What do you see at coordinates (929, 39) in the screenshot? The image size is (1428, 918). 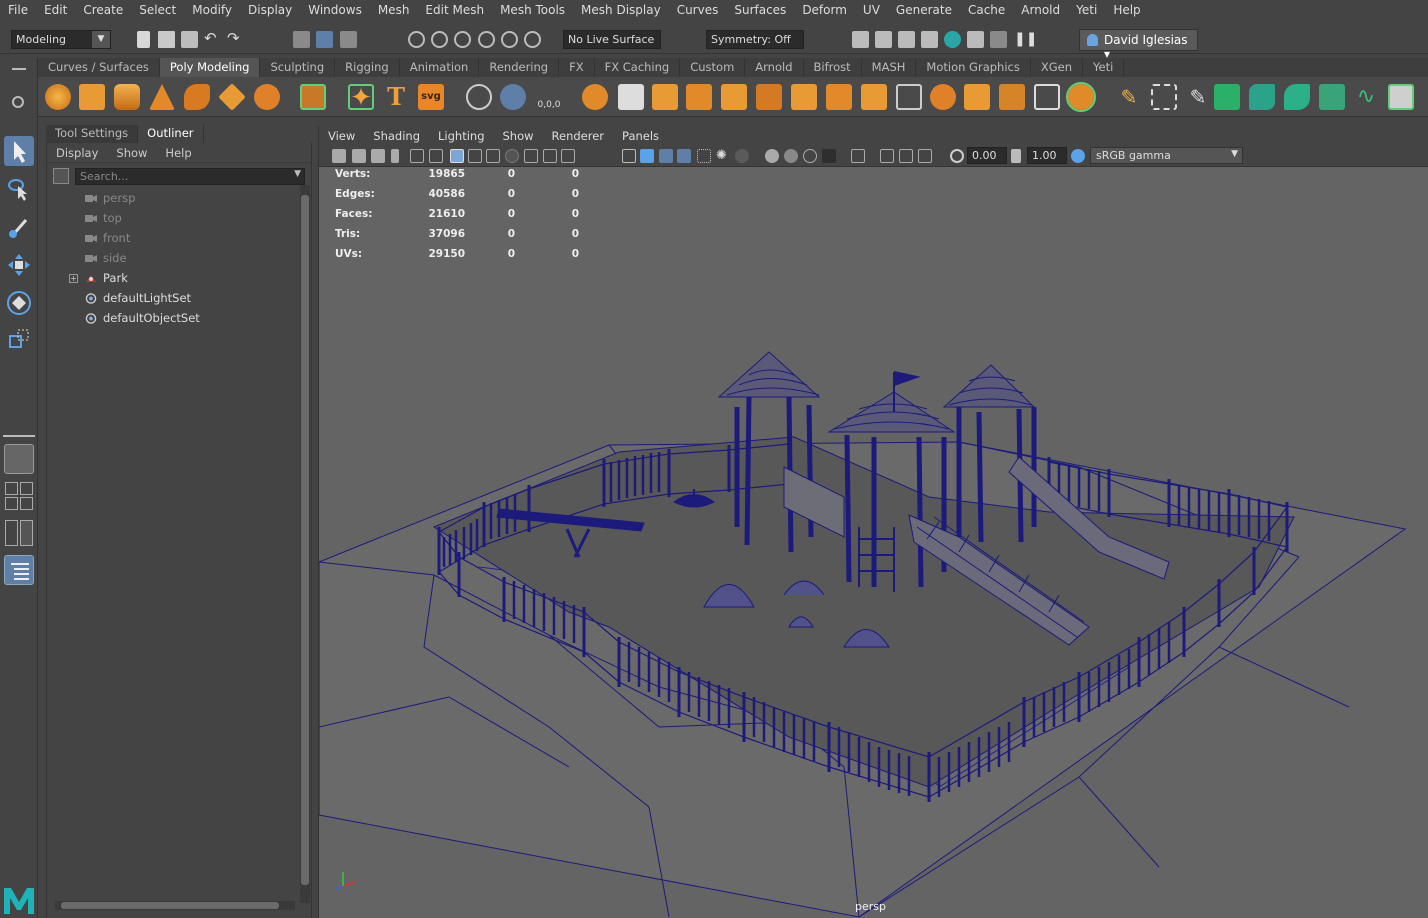 I see `render-settings-icon` at bounding box center [929, 39].